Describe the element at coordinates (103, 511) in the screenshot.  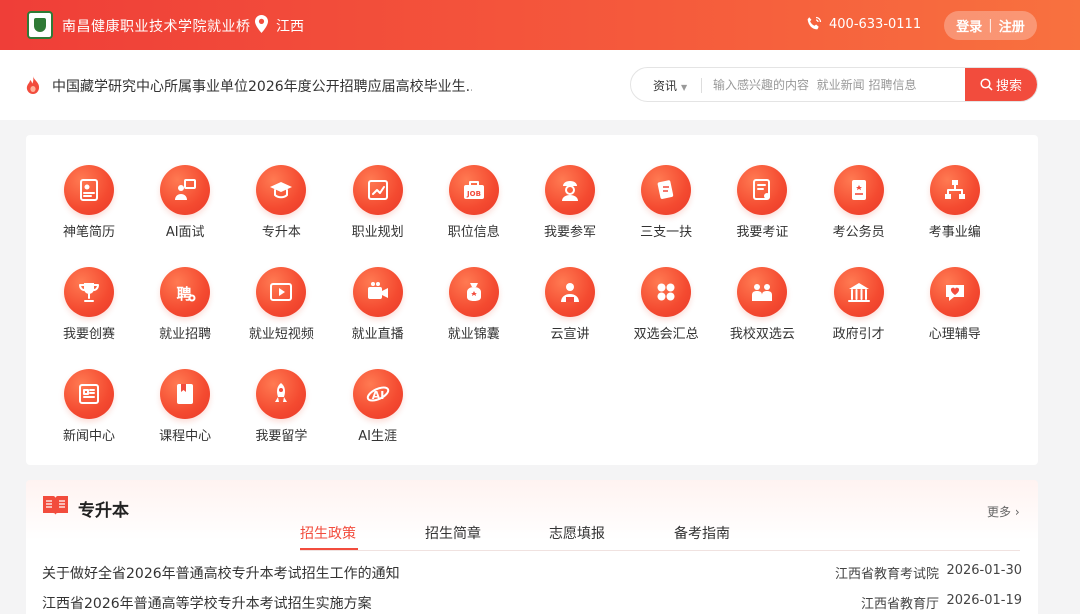
I see `section-title: 专升本` at that location.